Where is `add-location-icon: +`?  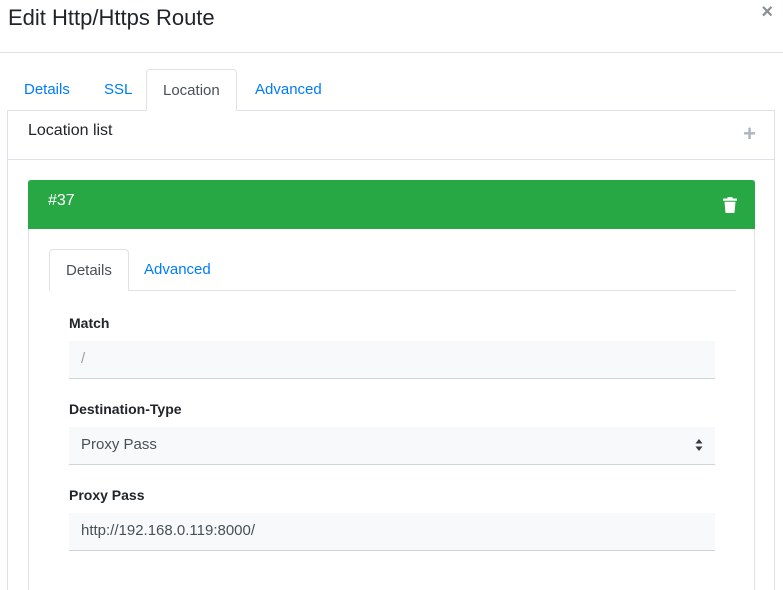 add-location-icon: + is located at coordinates (749, 134).